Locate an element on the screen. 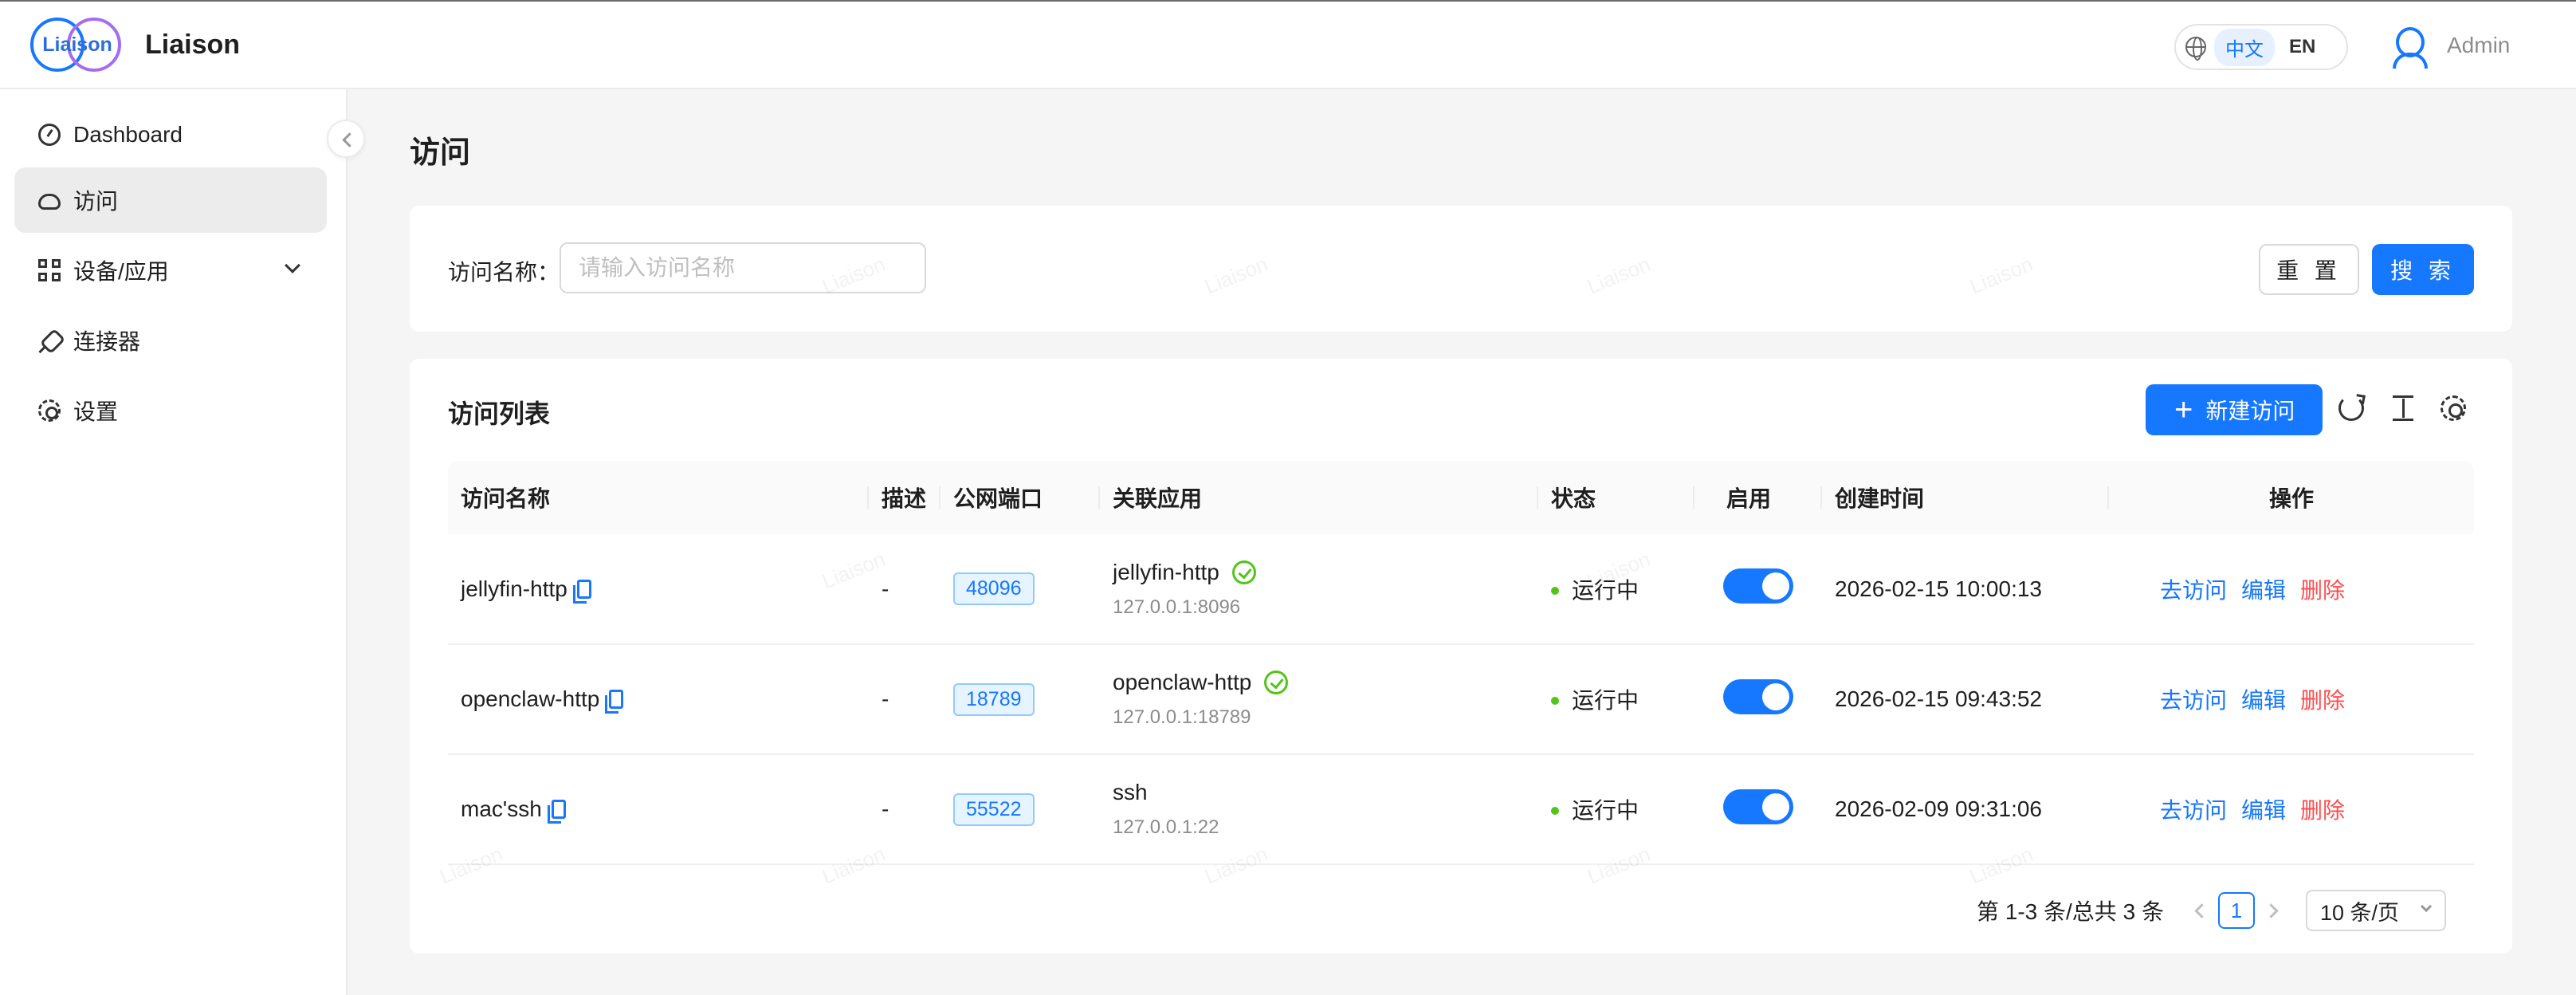  enable-cell is located at coordinates (1758, 699).